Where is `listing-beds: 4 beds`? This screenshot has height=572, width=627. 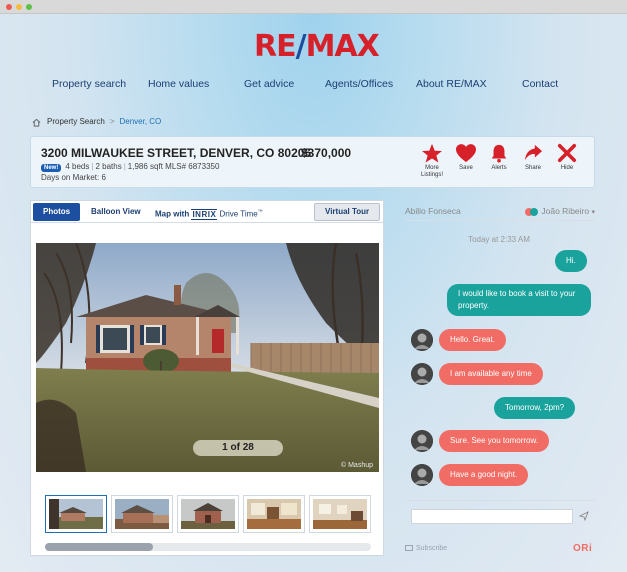
listing-beds: 4 beds is located at coordinates (77, 166).